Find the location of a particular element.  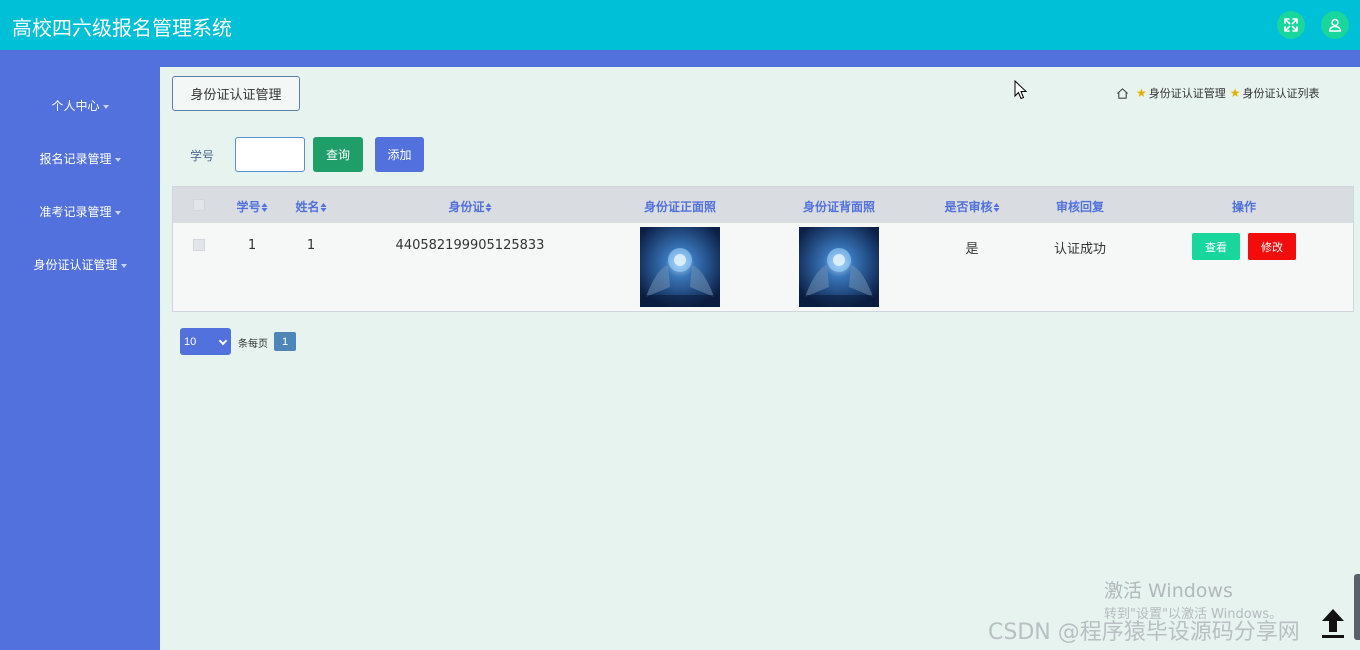

column-header-actions: 操作 is located at coordinates (1244, 207).